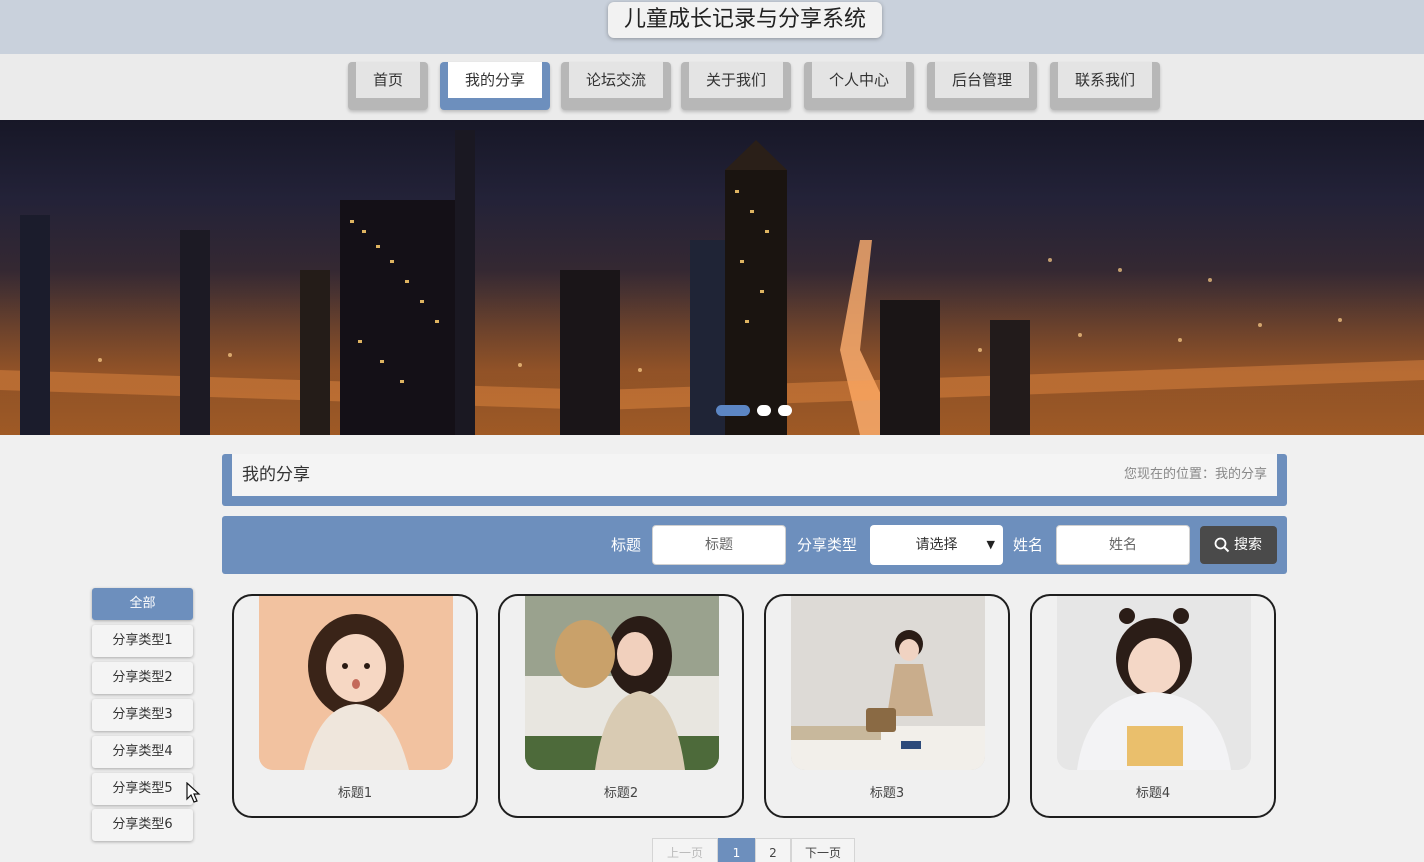  I want to click on carousel-dot-active, so click(733, 410).